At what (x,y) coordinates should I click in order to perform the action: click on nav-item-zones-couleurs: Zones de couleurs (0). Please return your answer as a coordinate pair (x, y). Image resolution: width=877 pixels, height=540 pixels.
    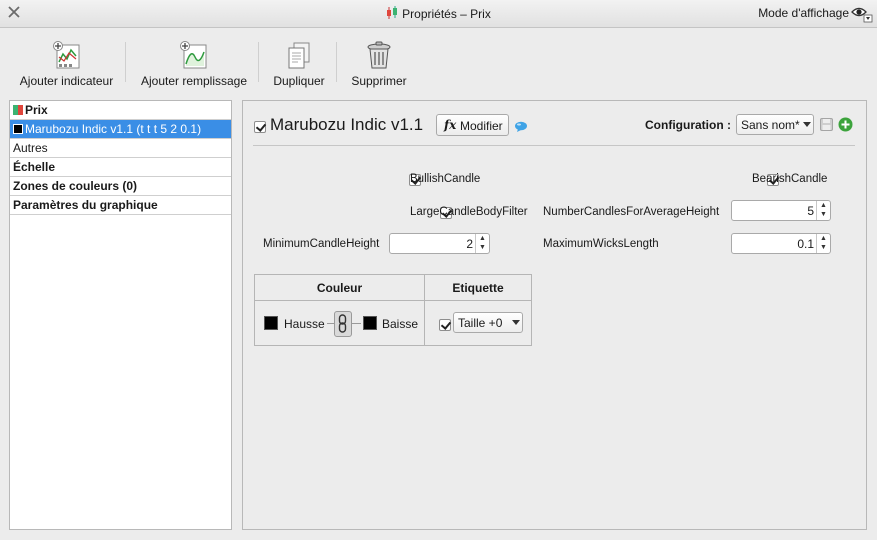
    Looking at the image, I should click on (120, 186).